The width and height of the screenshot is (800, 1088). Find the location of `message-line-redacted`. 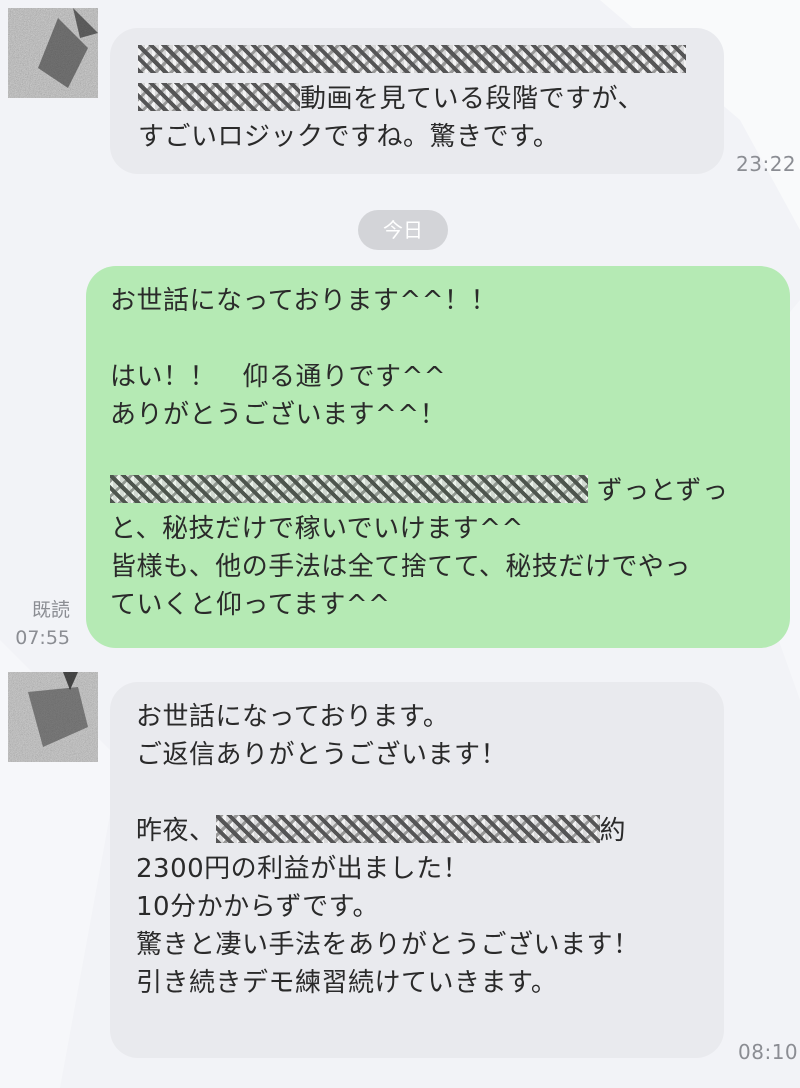

message-line-redacted is located at coordinates (417, 61).